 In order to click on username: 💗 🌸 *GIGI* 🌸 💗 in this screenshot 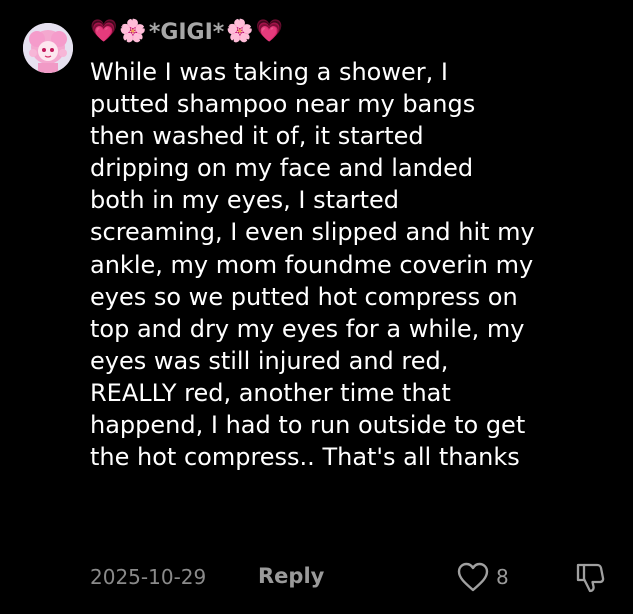, I will do `click(186, 32)`.